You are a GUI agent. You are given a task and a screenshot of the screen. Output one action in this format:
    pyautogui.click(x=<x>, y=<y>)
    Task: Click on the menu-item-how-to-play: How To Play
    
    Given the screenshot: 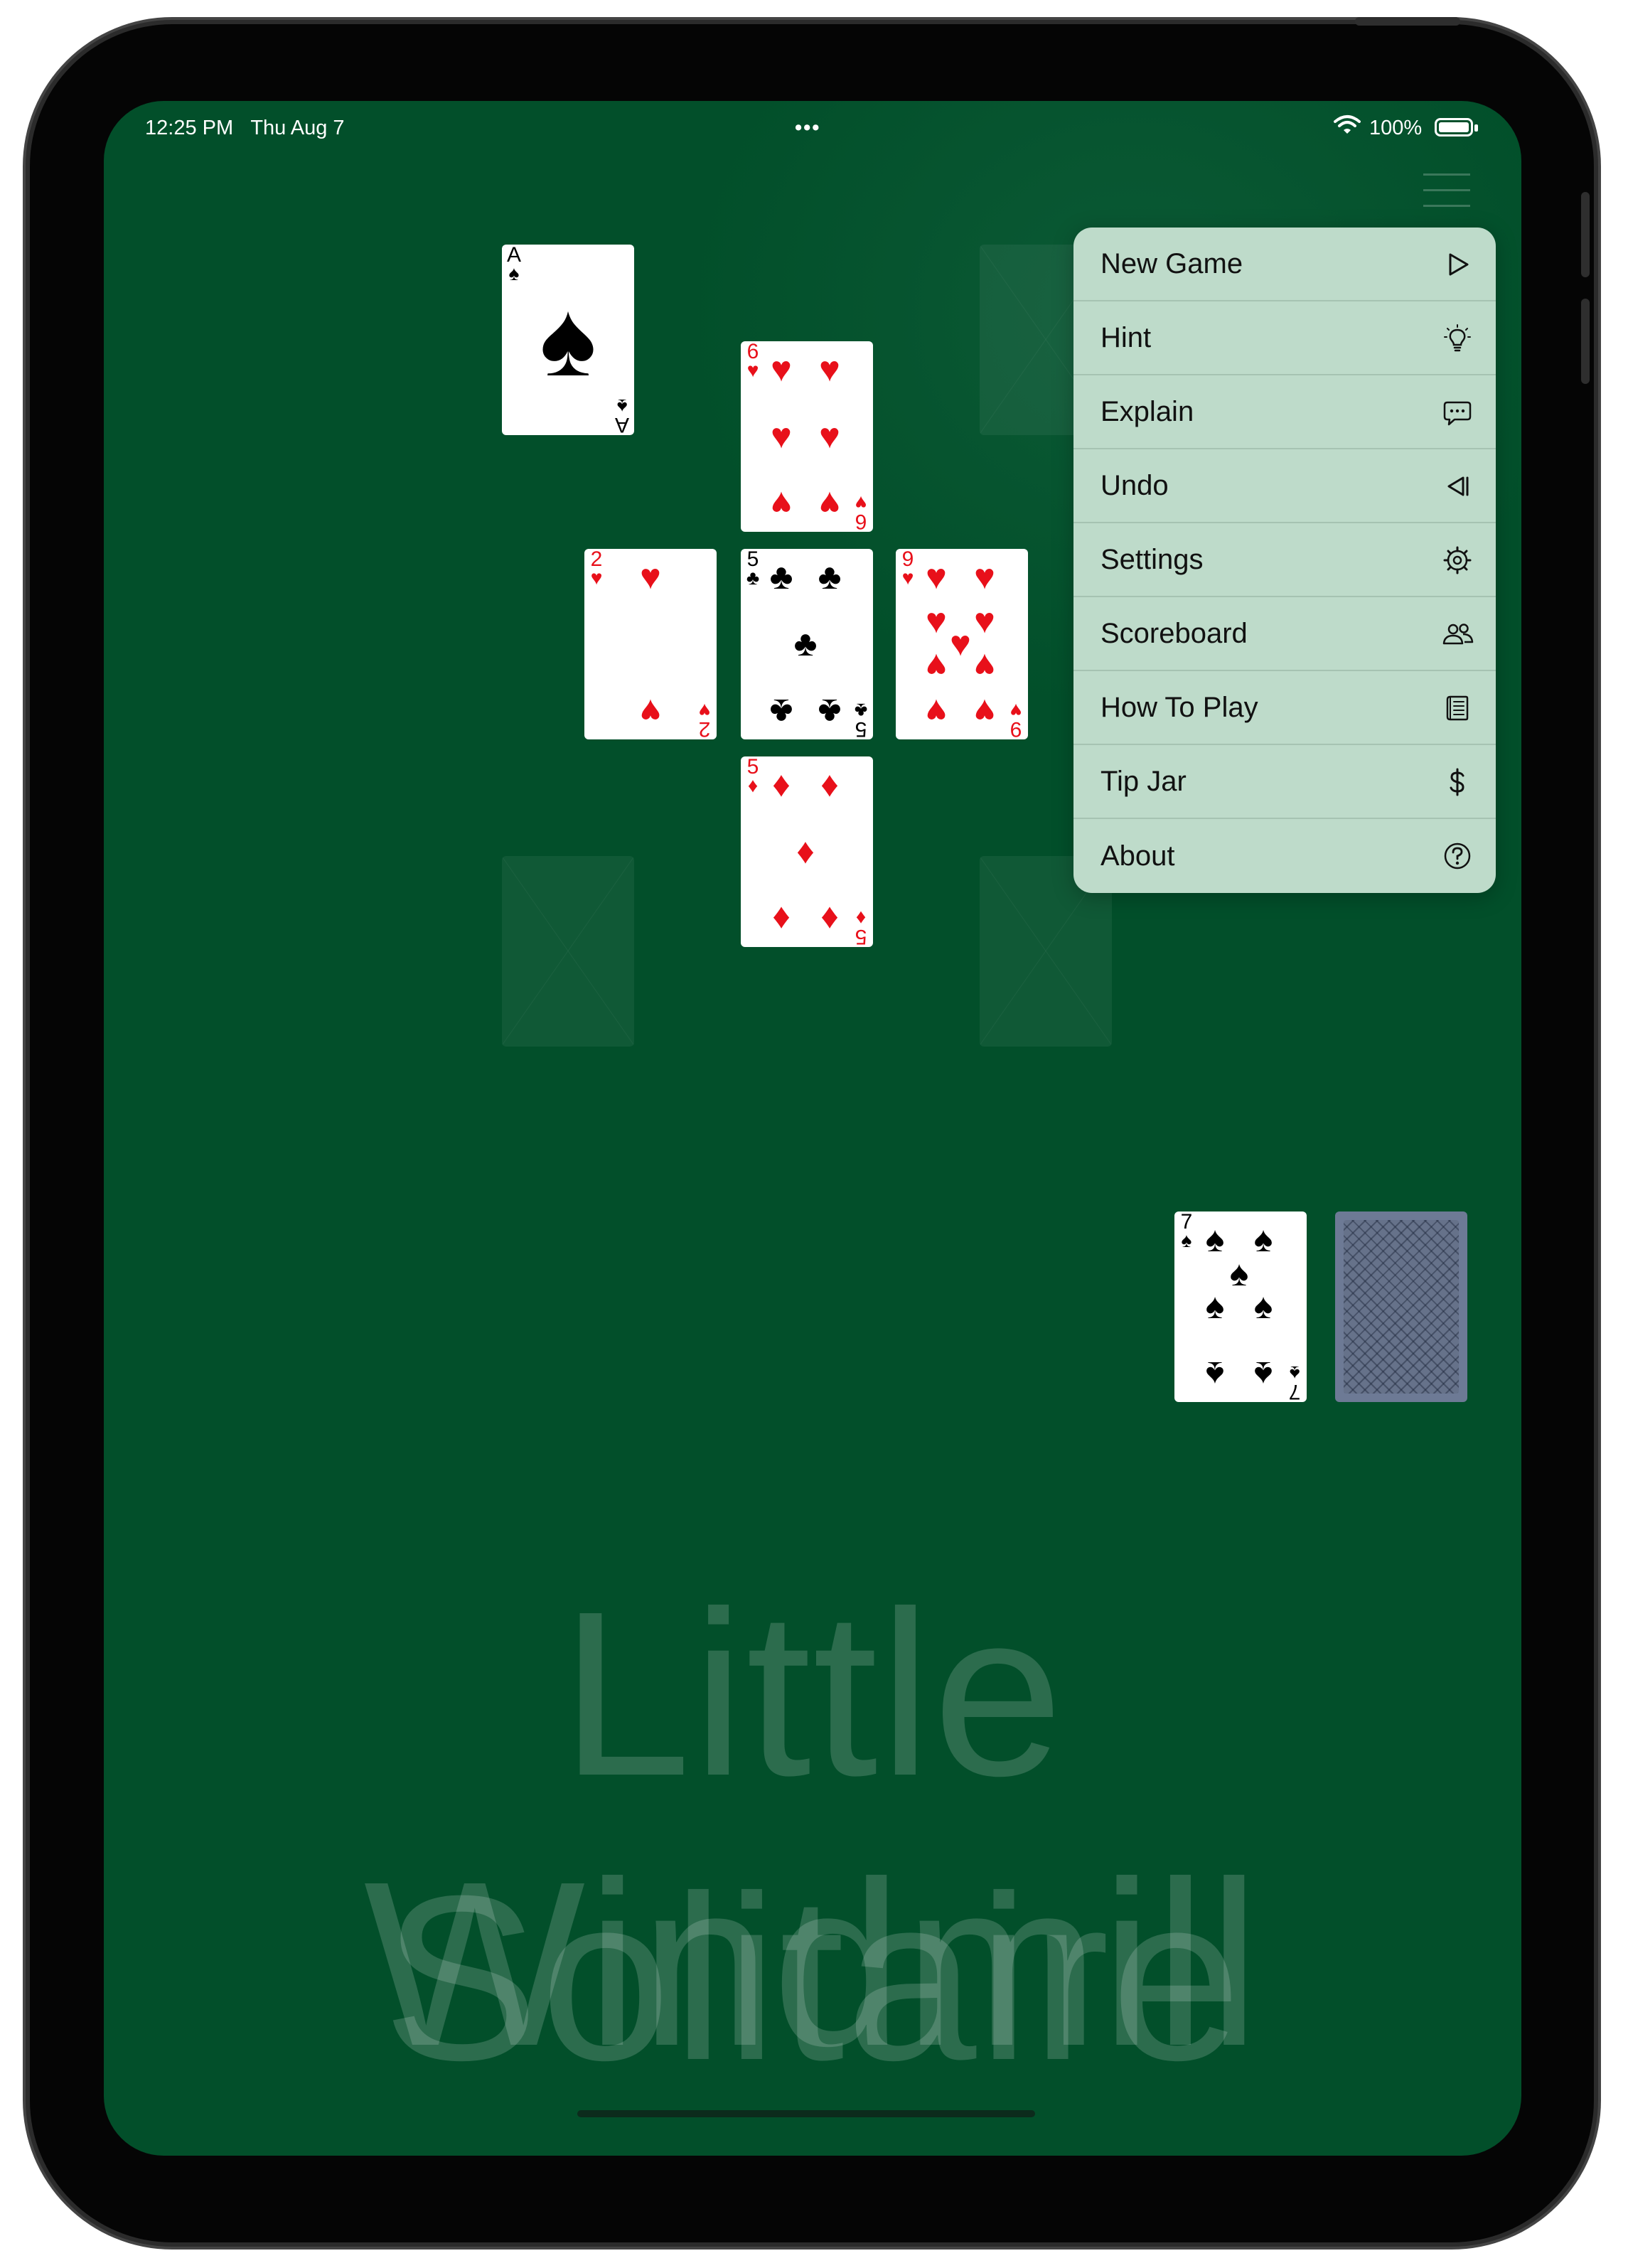 What is the action you would take?
    pyautogui.click(x=1284, y=708)
    